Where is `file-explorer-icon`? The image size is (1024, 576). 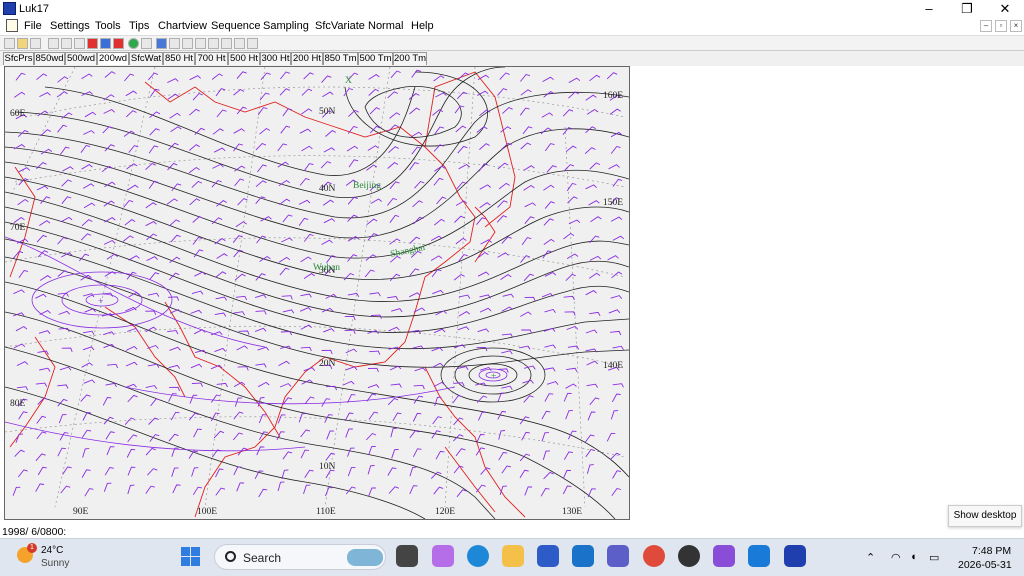
file-explorer-icon is located at coordinates (513, 556).